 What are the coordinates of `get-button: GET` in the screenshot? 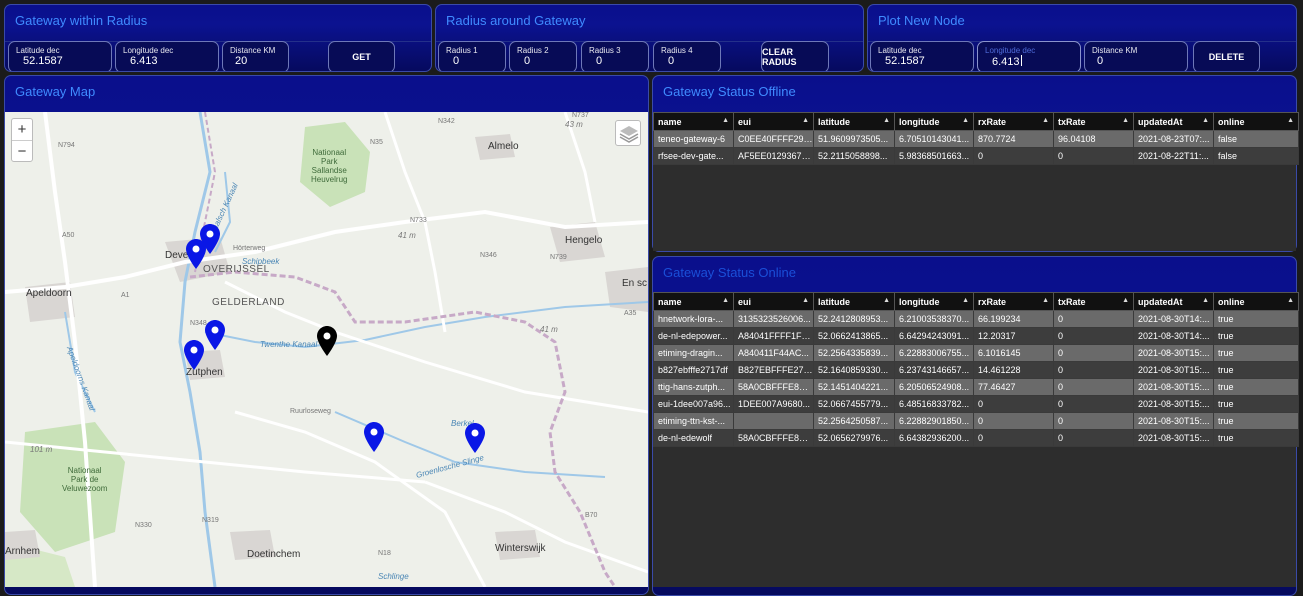 It's located at (361, 56).